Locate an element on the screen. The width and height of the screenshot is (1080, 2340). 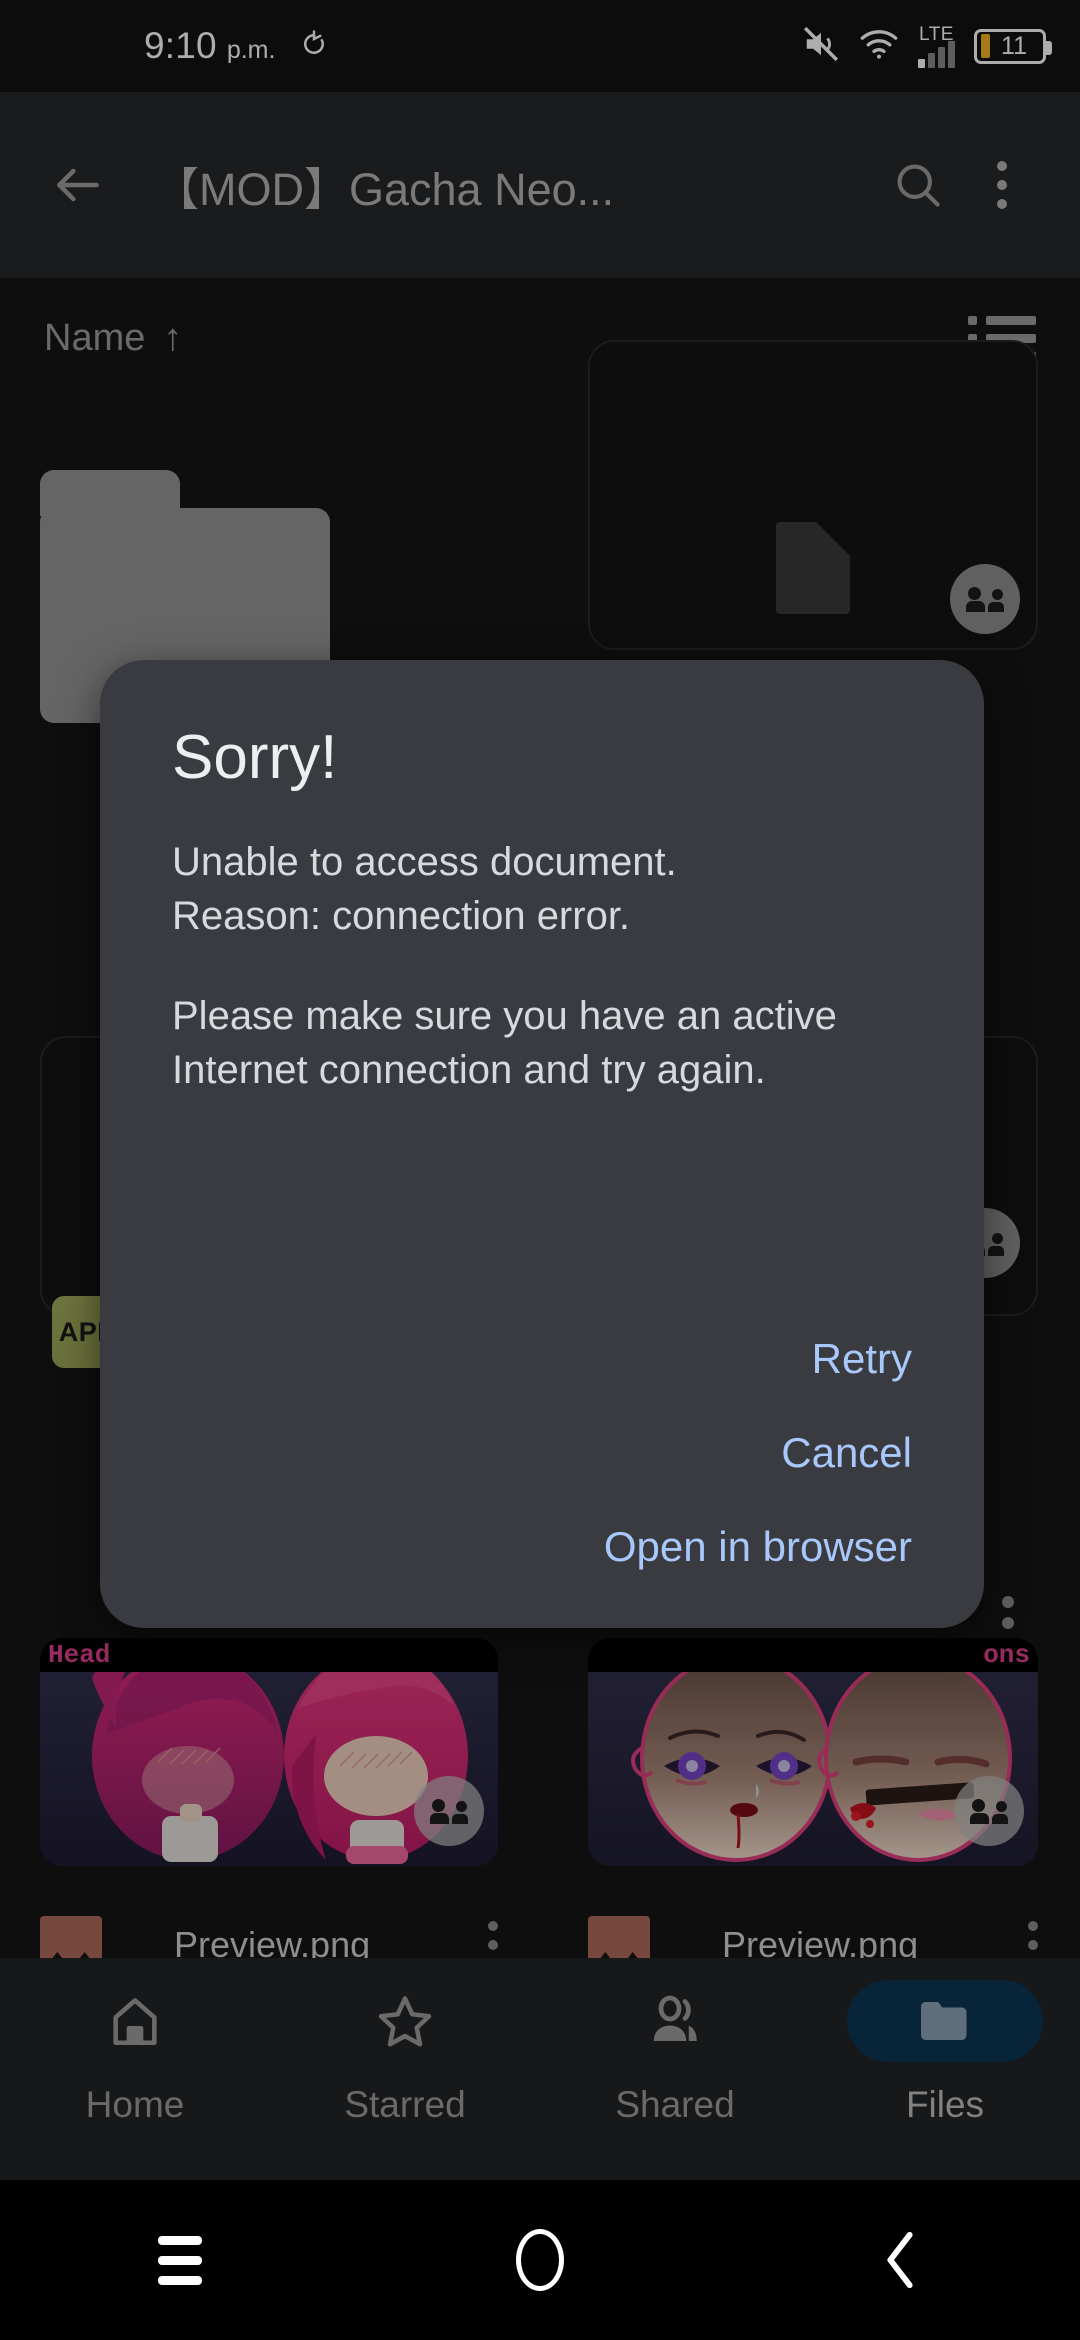
dialog-message-line-1: Unable to access document. is located at coordinates (424, 862).